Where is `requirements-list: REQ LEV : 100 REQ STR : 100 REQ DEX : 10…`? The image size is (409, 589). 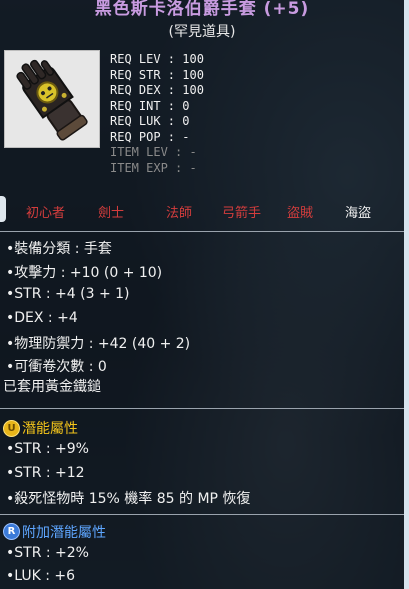 requirements-list: REQ LEV : 100 REQ STR : 100 REQ DEX : 10… is located at coordinates (157, 114).